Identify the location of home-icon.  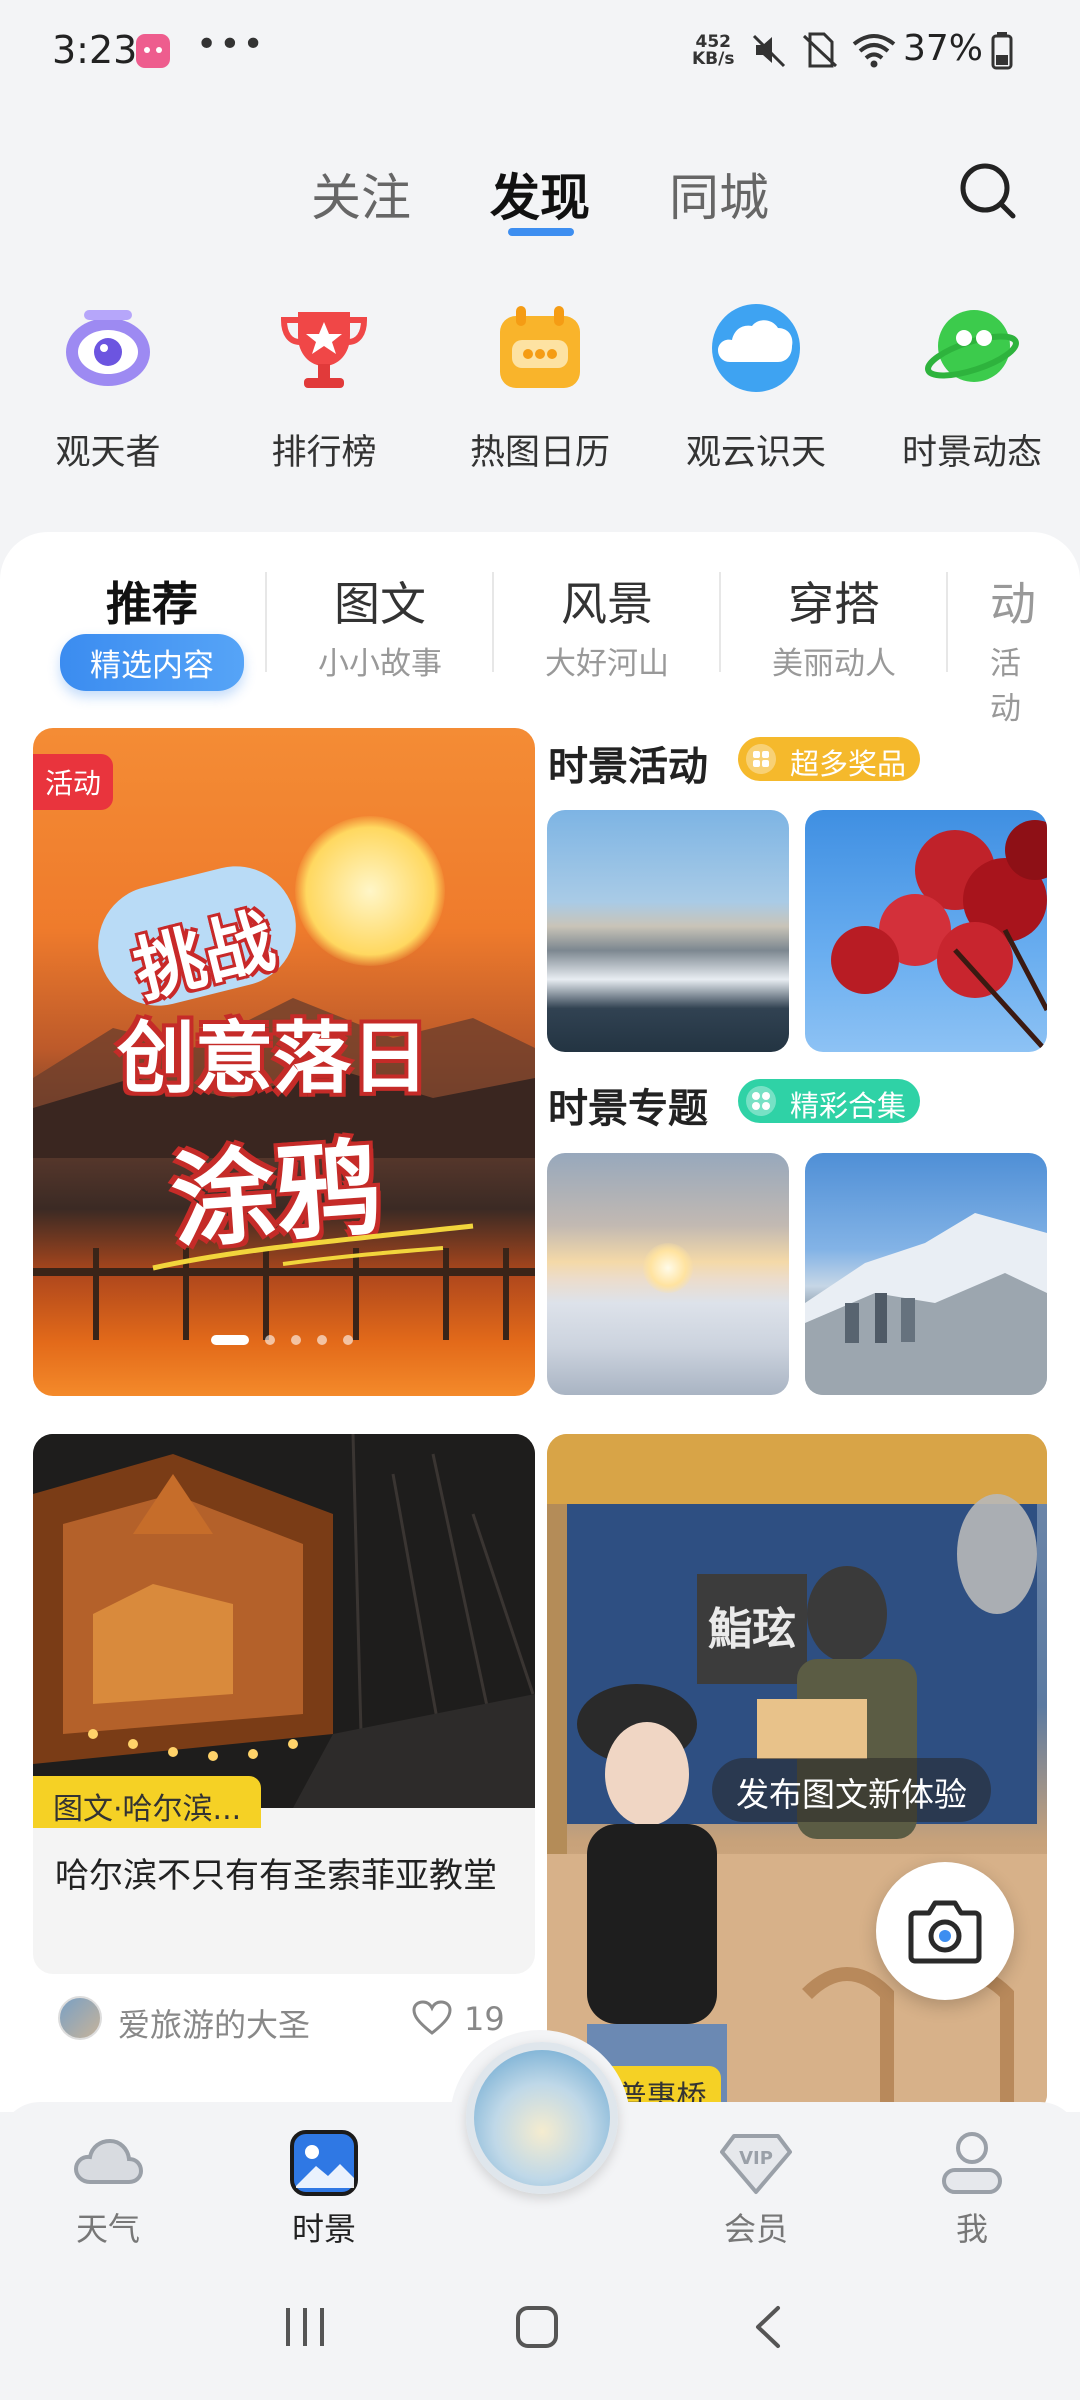
(537, 2327).